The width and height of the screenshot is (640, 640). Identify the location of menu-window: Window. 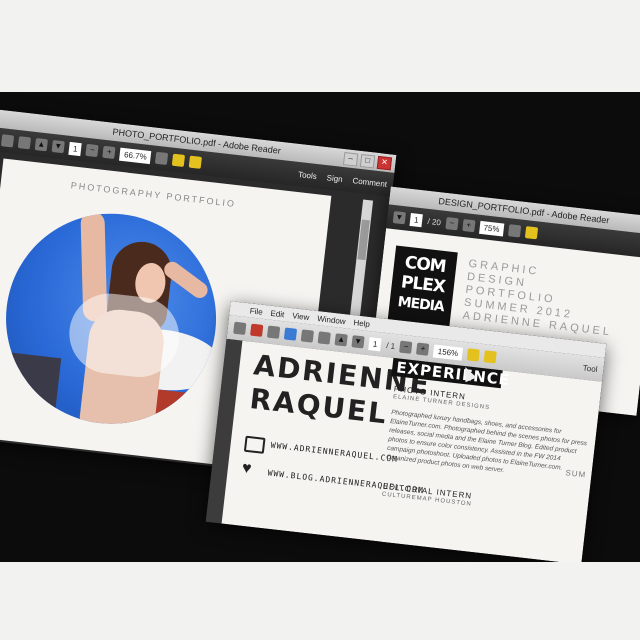
(331, 320).